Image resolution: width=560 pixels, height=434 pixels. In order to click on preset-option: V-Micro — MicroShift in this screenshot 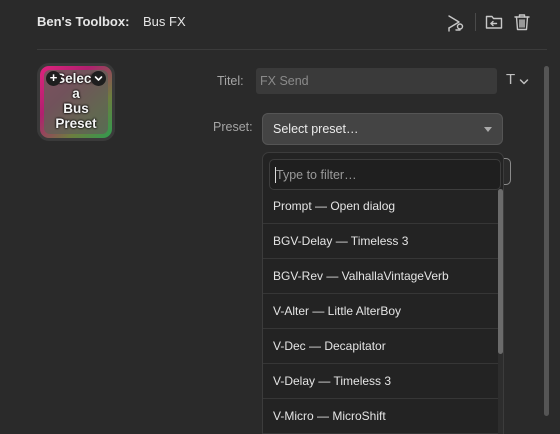, I will do `click(381, 416)`.